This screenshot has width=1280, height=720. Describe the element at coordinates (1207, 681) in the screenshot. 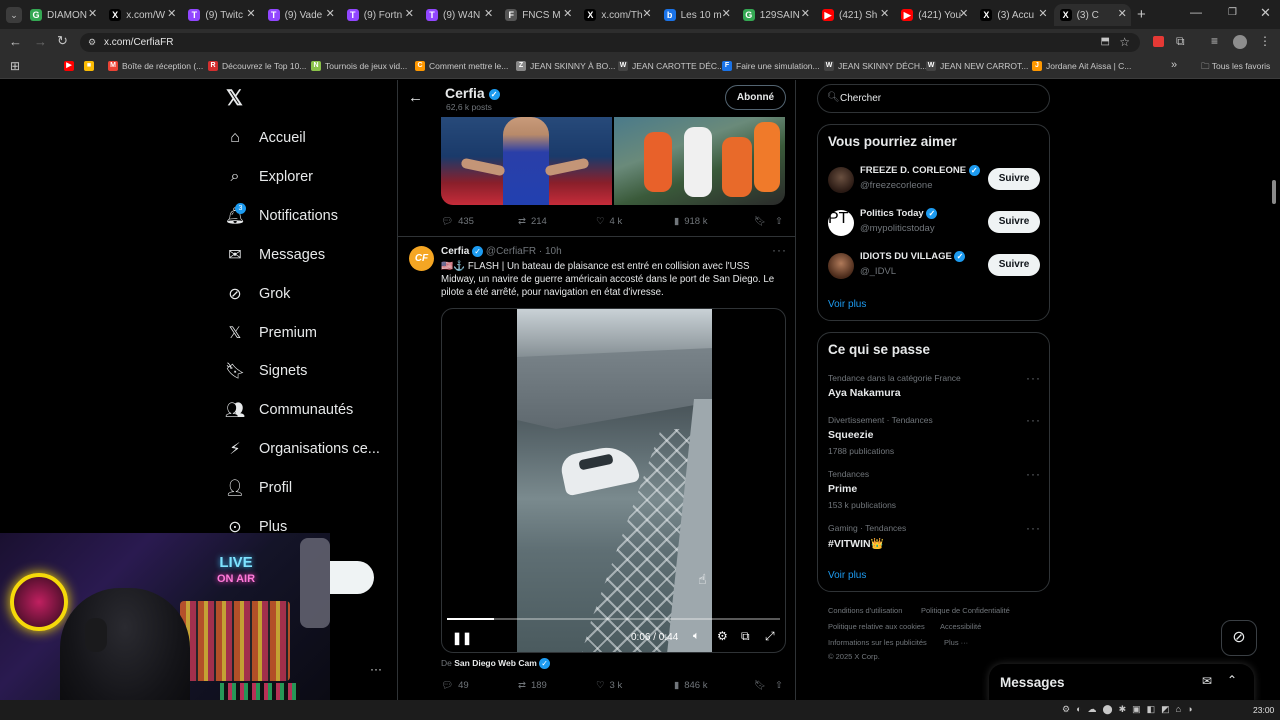

I see `new-message-icon: ✉` at that location.